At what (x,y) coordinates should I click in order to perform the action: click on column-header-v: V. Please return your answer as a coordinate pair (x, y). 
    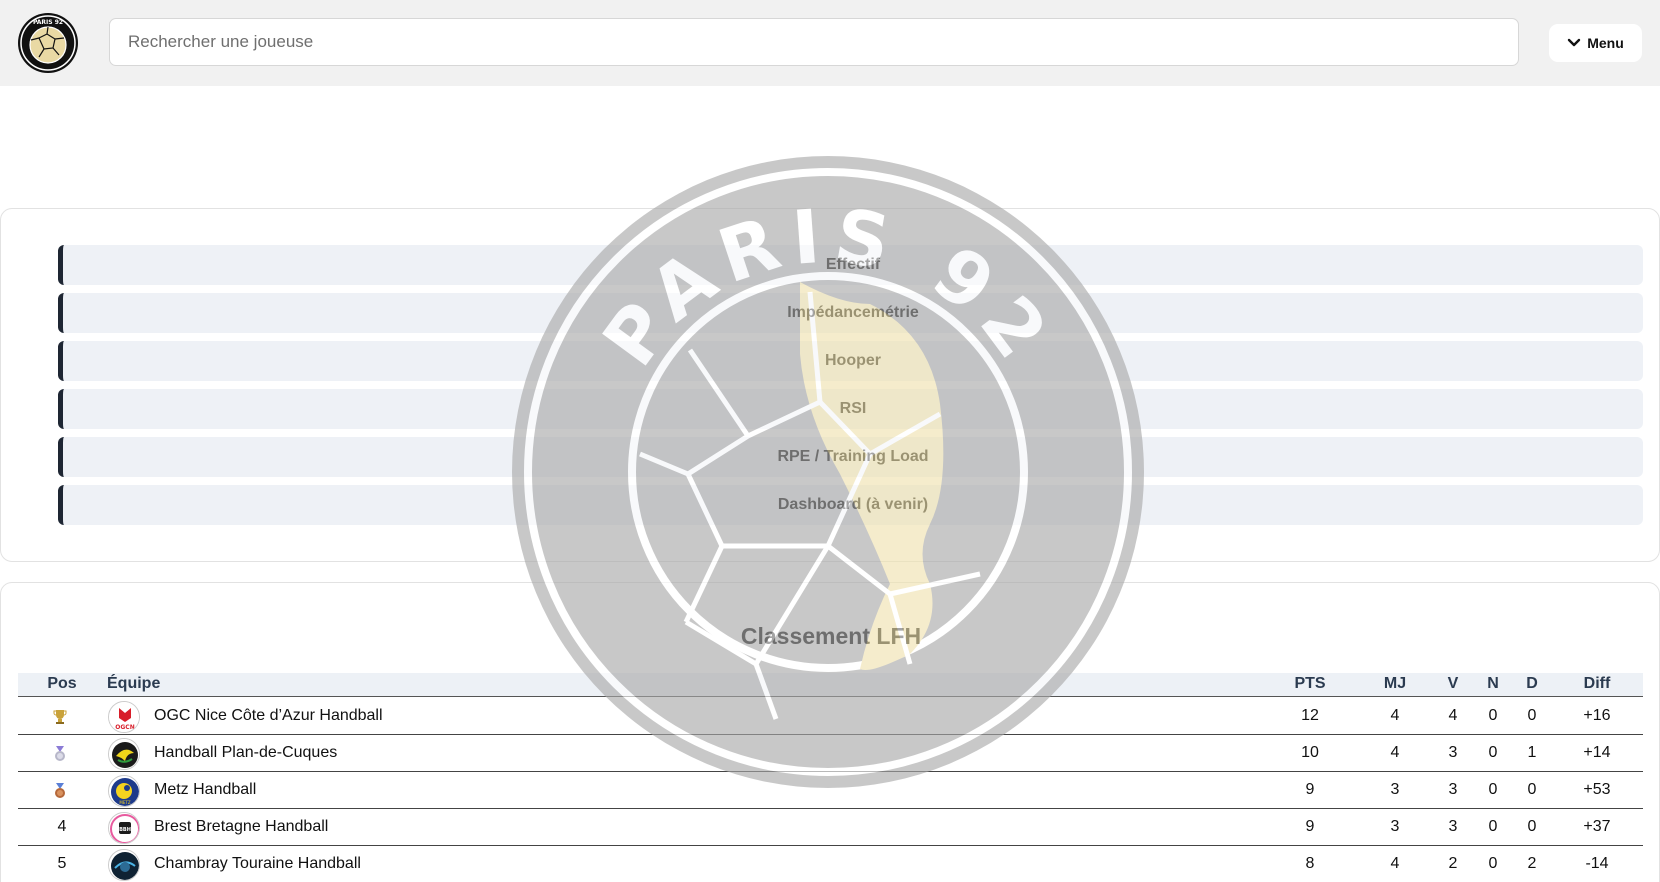
    Looking at the image, I should click on (1453, 683).